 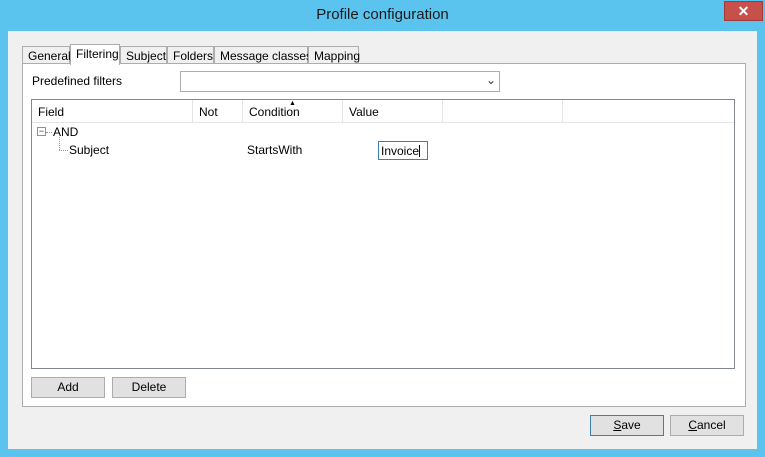 What do you see at coordinates (274, 112) in the screenshot?
I see `column-header-condition-label: Condition` at bounding box center [274, 112].